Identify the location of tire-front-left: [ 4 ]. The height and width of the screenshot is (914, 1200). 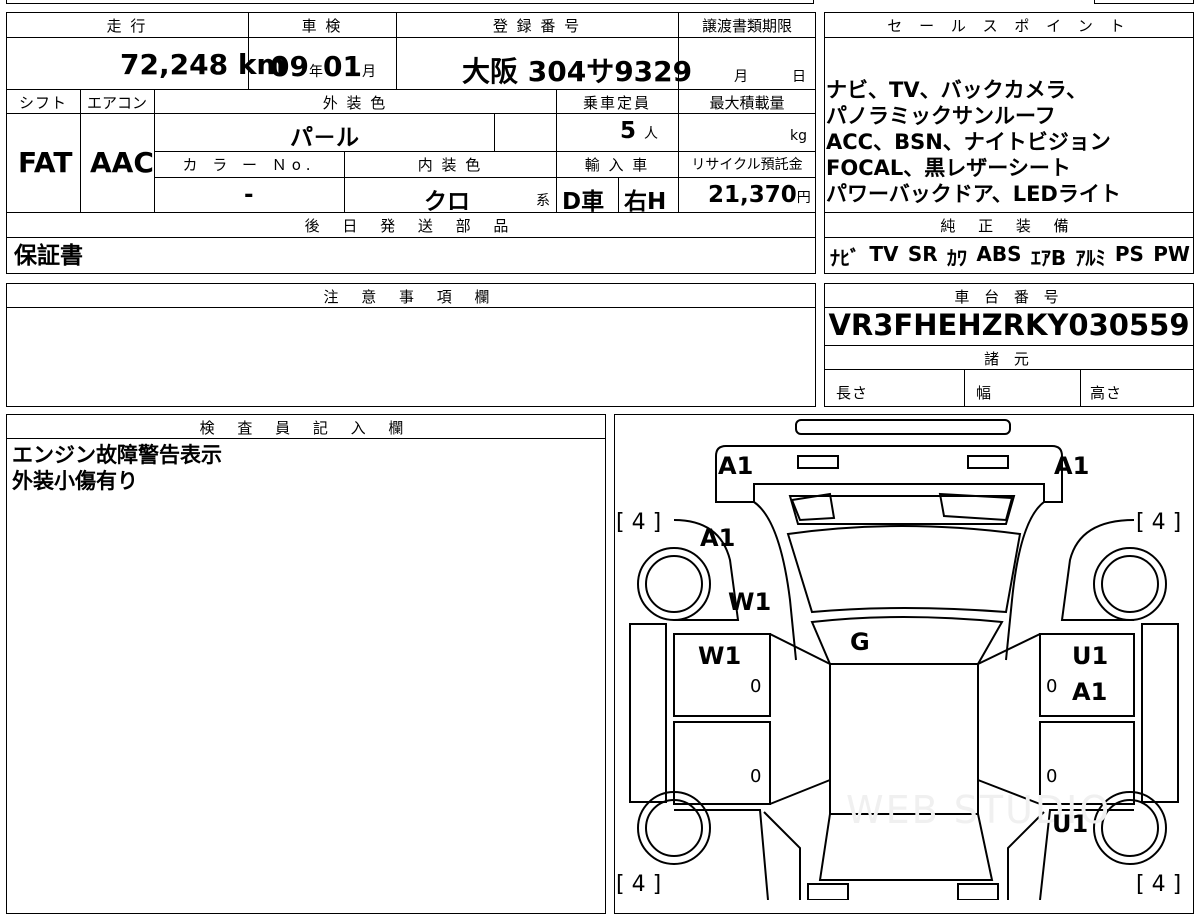
(639, 522).